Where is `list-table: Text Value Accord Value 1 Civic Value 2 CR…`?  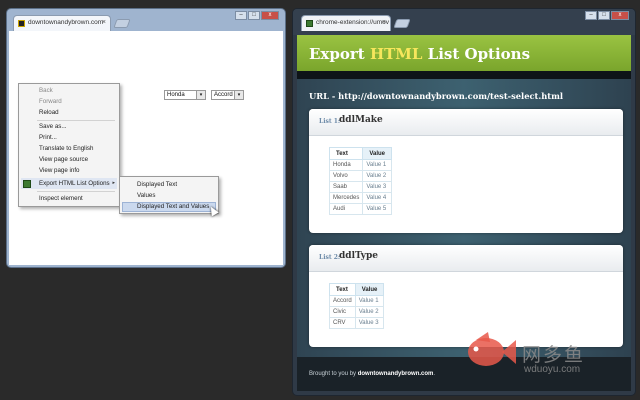 list-table: Text Value Accord Value 1 Civic Value 2 CR… is located at coordinates (357, 306).